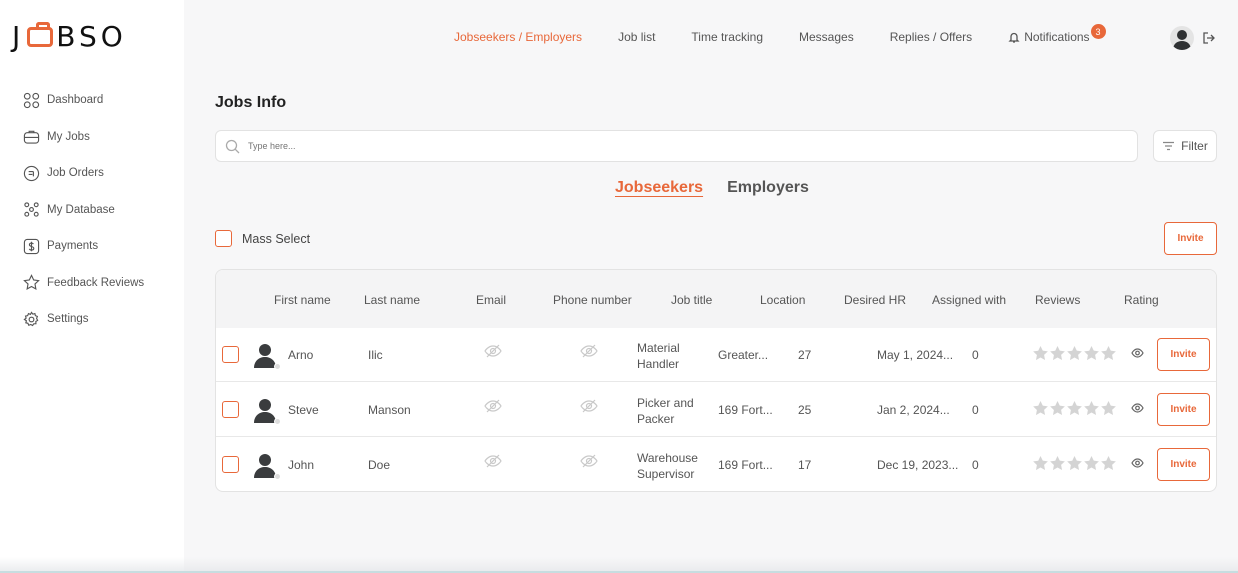 The height and width of the screenshot is (573, 1238). I want to click on sidebar-item-settings: Settings, so click(83, 319).